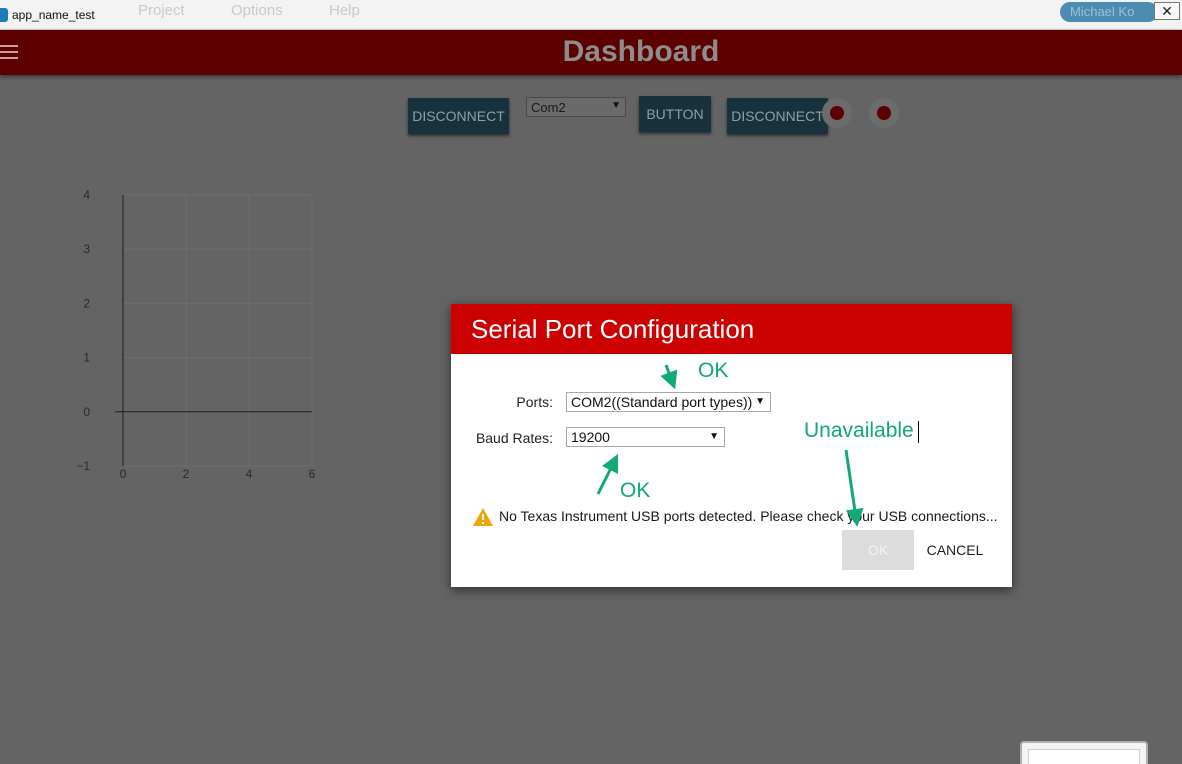 The height and width of the screenshot is (764, 1182). What do you see at coordinates (1084, 752) in the screenshot?
I see `taskbar-thumbnail` at bounding box center [1084, 752].